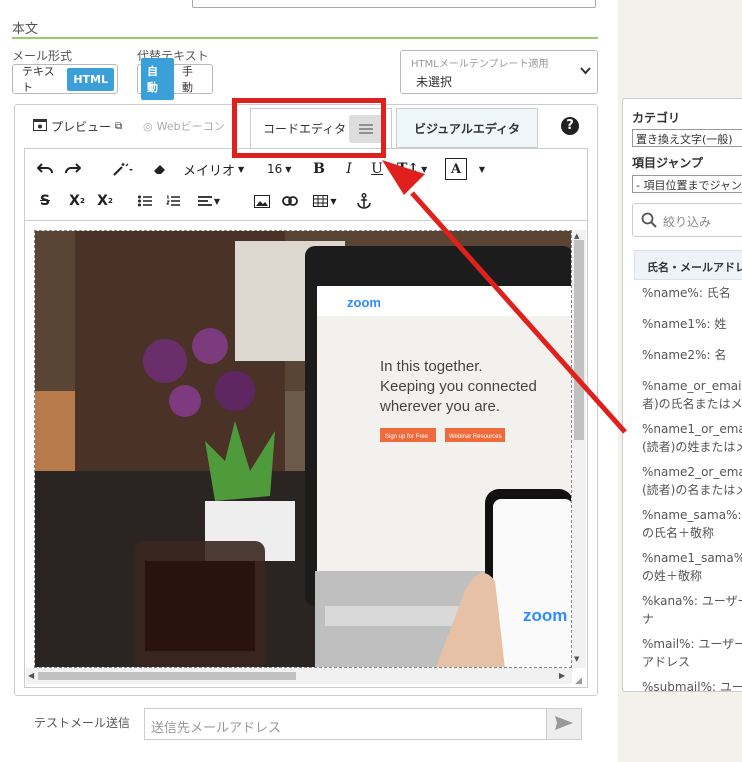  I want to click on superscript-button: X2, so click(77, 201).